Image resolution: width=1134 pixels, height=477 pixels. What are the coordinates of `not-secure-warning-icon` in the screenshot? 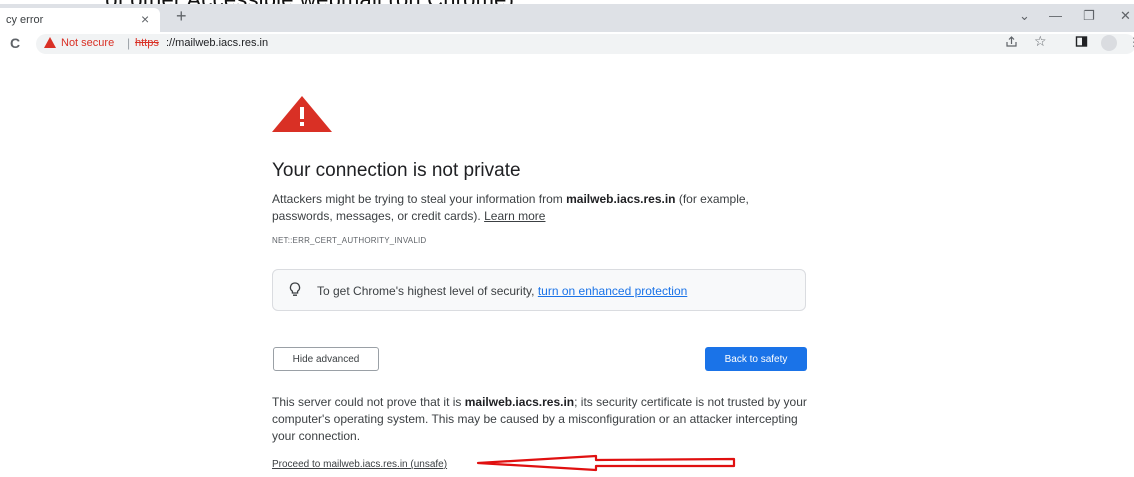 It's located at (50, 42).